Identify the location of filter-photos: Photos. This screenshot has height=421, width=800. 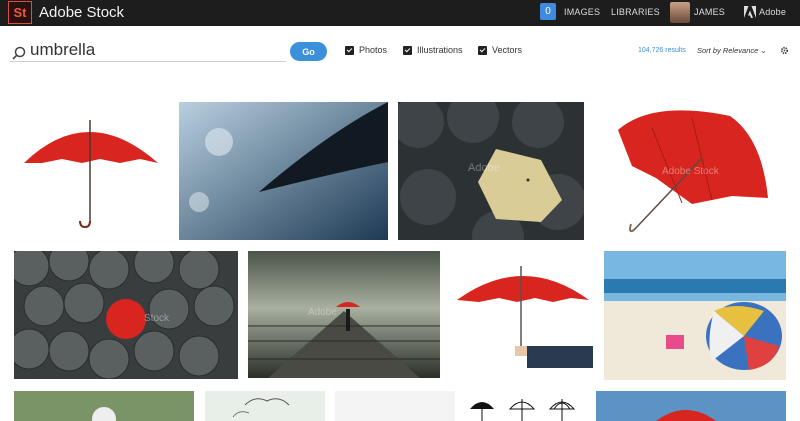
(366, 50).